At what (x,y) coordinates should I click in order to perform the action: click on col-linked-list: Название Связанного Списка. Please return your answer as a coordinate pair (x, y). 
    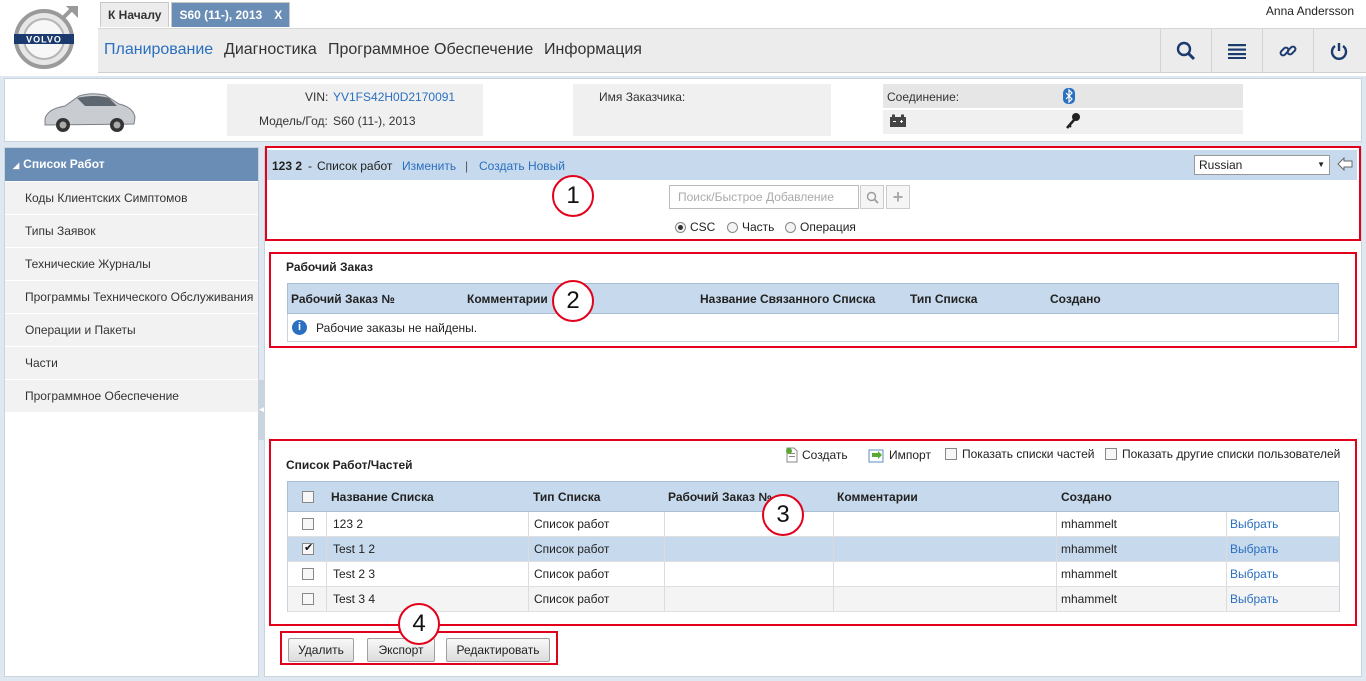
    Looking at the image, I should click on (788, 299).